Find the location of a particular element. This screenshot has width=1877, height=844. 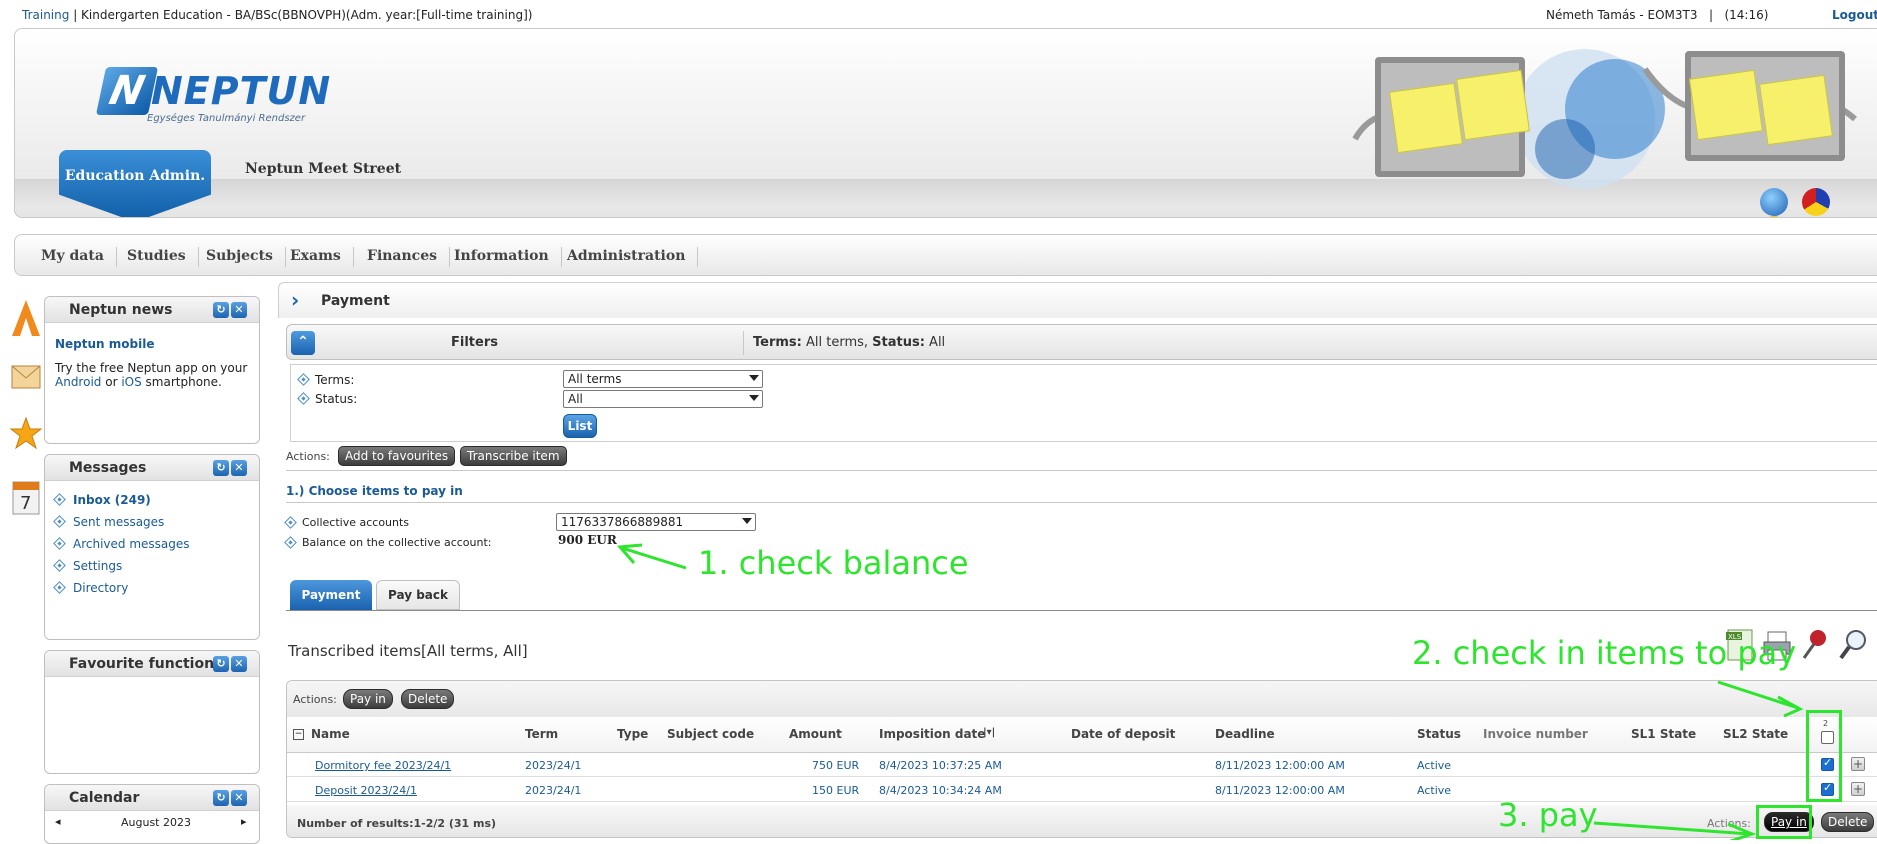

pay-in-button: Pay in is located at coordinates (368, 699).